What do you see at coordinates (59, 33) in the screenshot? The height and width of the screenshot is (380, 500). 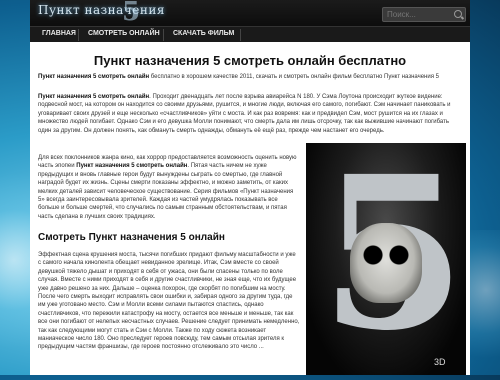 I see `nav-item-home: ГЛАВНАЯ` at bounding box center [59, 33].